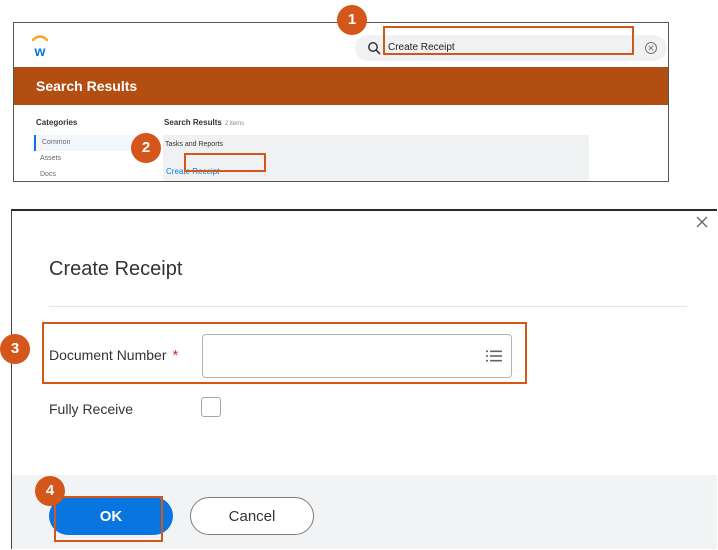 The width and height of the screenshot is (718, 550). I want to click on categories-heading: Categories, so click(57, 122).